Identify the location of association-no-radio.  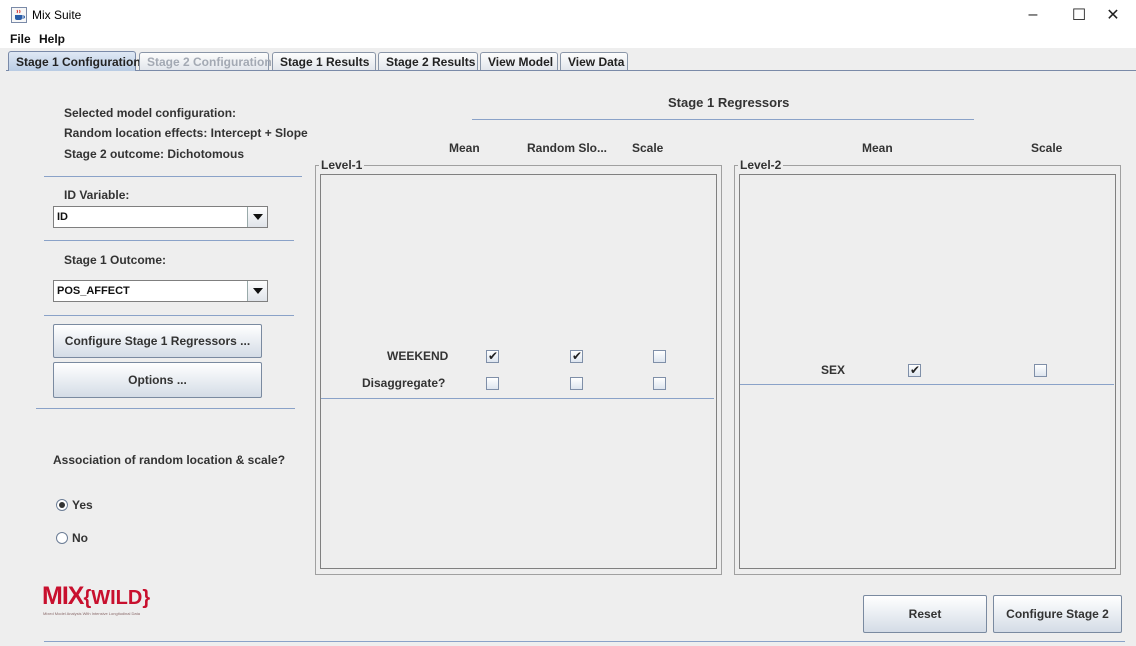
(62, 538).